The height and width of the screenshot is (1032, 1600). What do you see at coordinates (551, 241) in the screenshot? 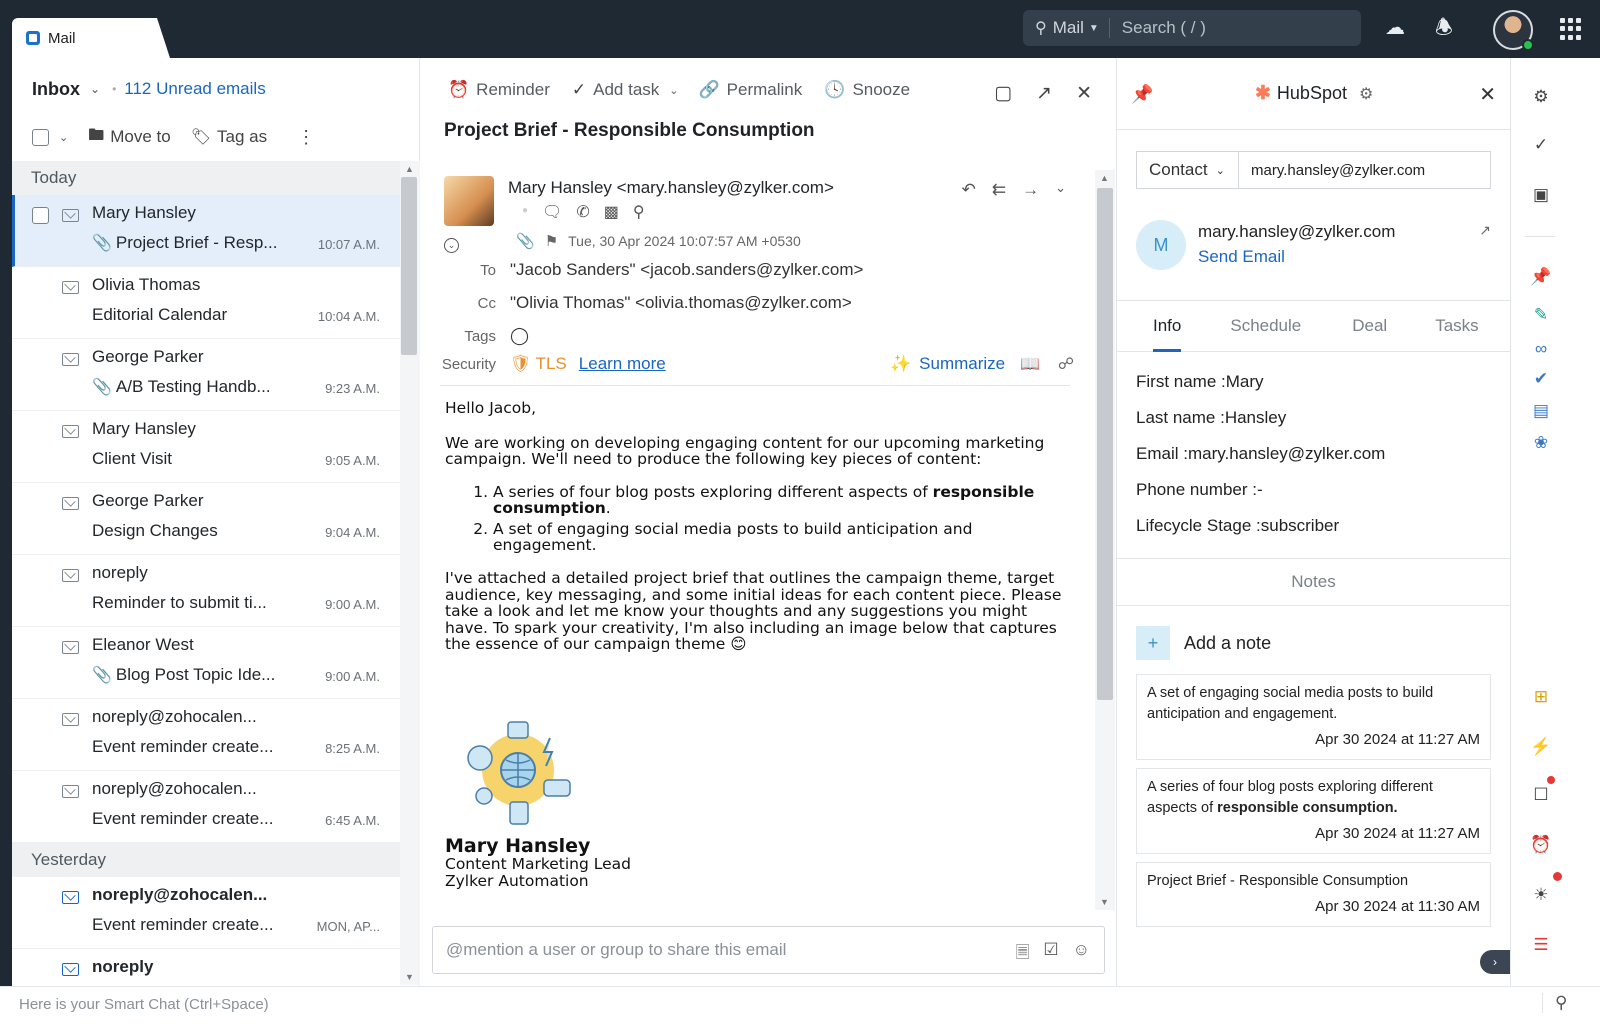
I see `flag-icon: ⚑` at bounding box center [551, 241].